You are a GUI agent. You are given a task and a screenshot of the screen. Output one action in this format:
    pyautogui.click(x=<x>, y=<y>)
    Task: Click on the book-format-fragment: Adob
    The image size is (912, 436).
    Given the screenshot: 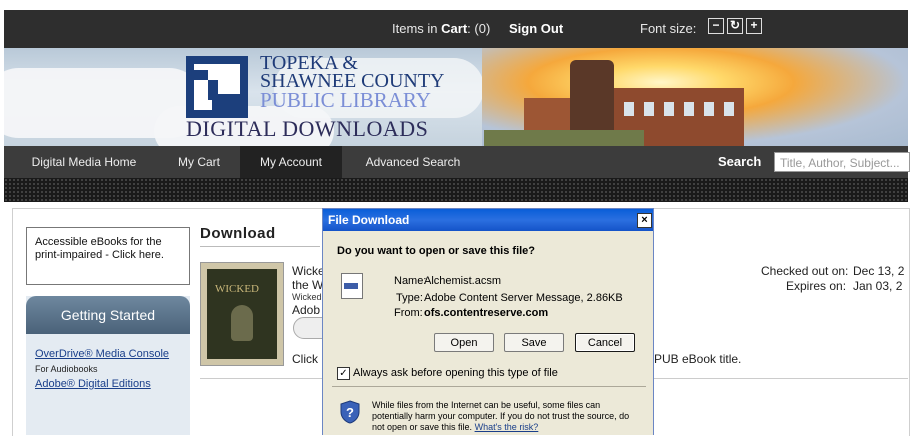 What is the action you would take?
    pyautogui.click(x=306, y=310)
    